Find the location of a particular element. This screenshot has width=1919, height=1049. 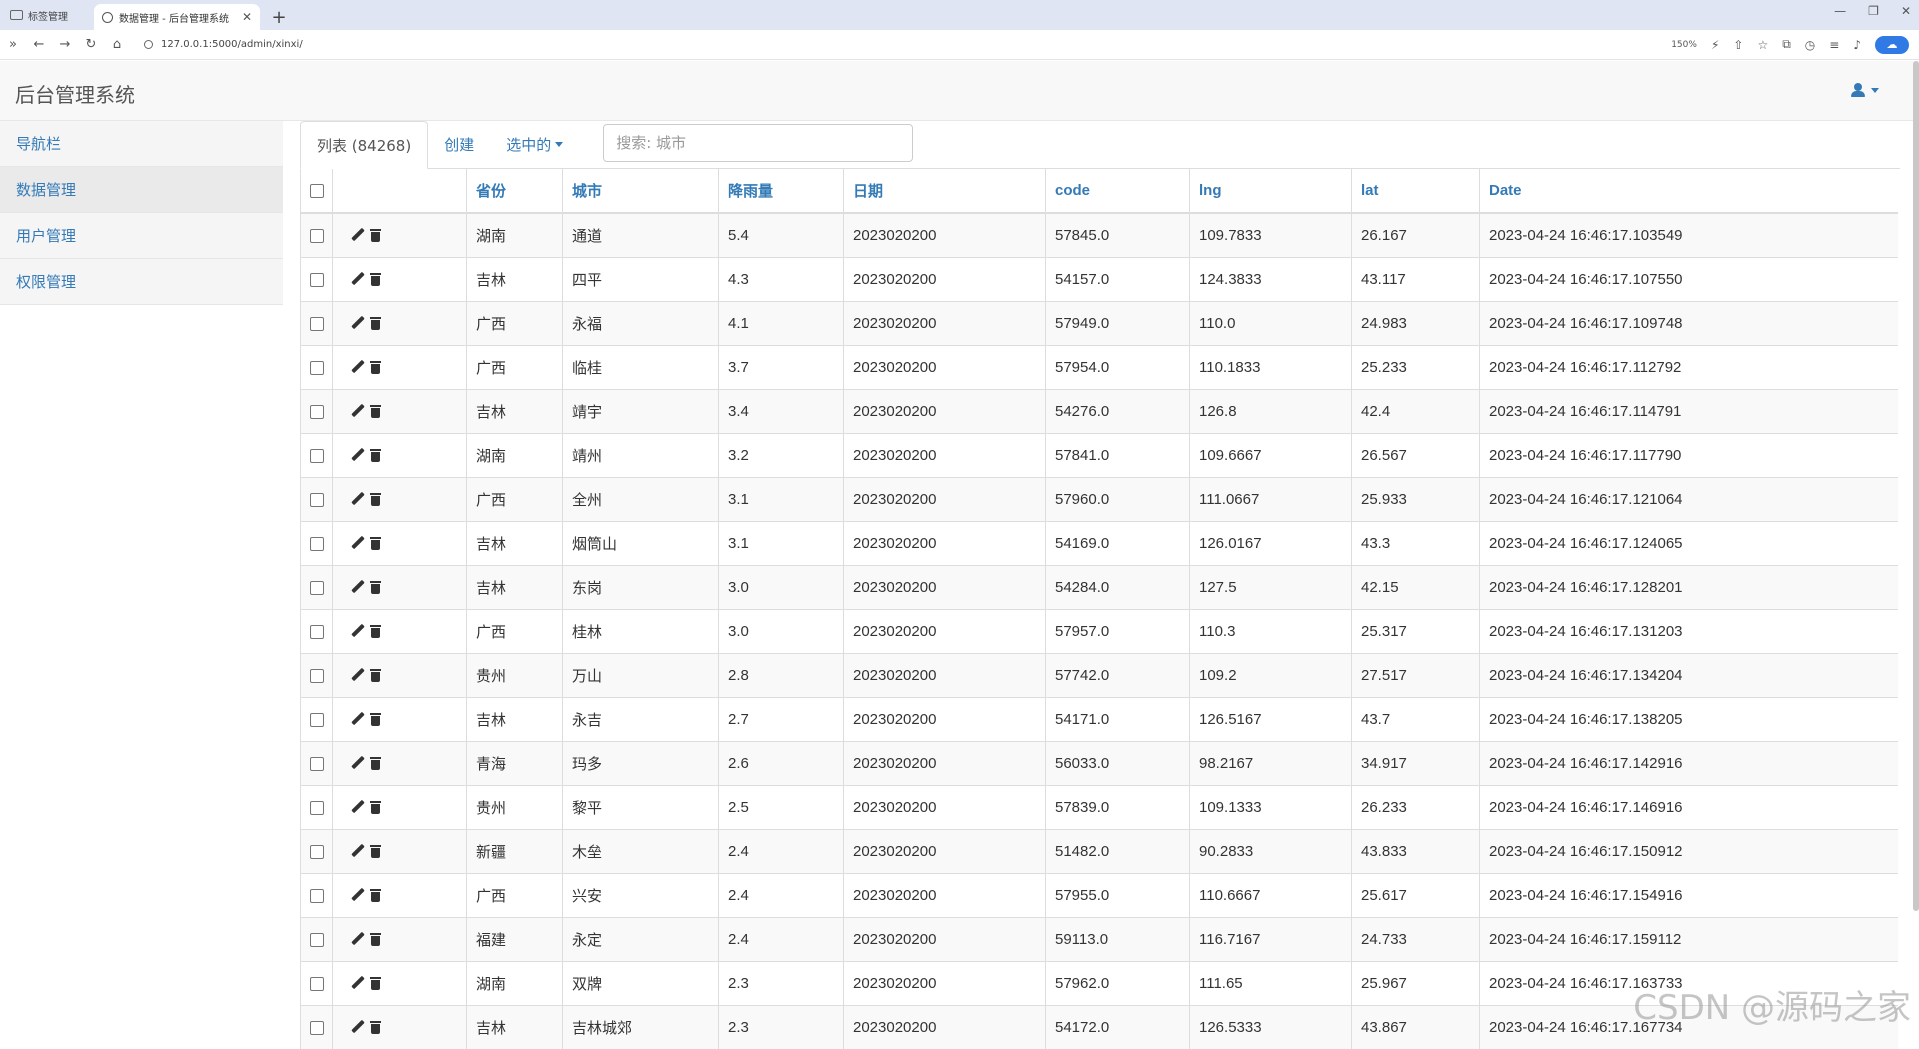

column-header-lat: lat is located at coordinates (1416, 191).